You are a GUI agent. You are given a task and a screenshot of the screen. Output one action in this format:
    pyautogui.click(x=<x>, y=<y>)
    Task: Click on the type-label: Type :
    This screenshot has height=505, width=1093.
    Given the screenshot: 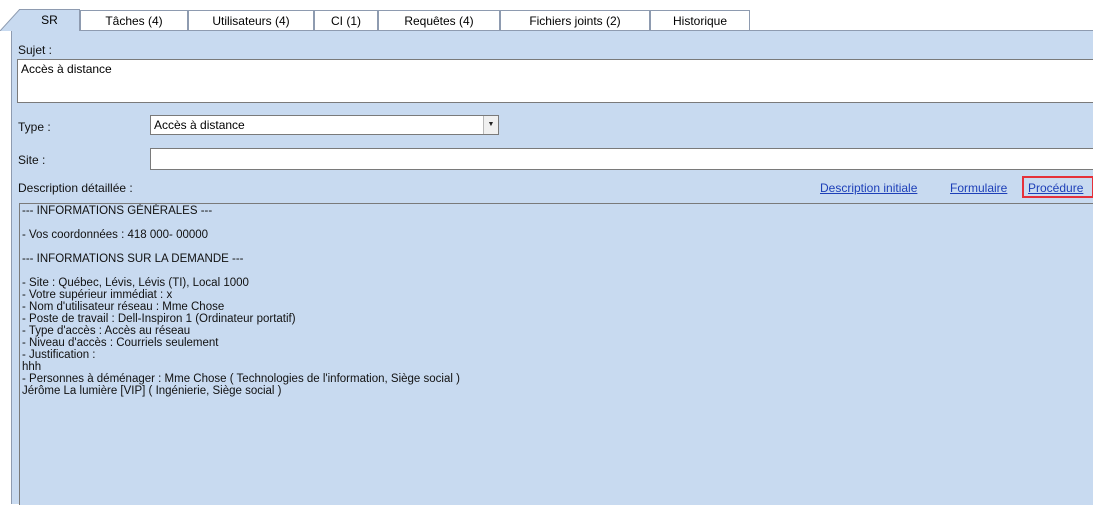 What is the action you would take?
    pyautogui.click(x=34, y=127)
    